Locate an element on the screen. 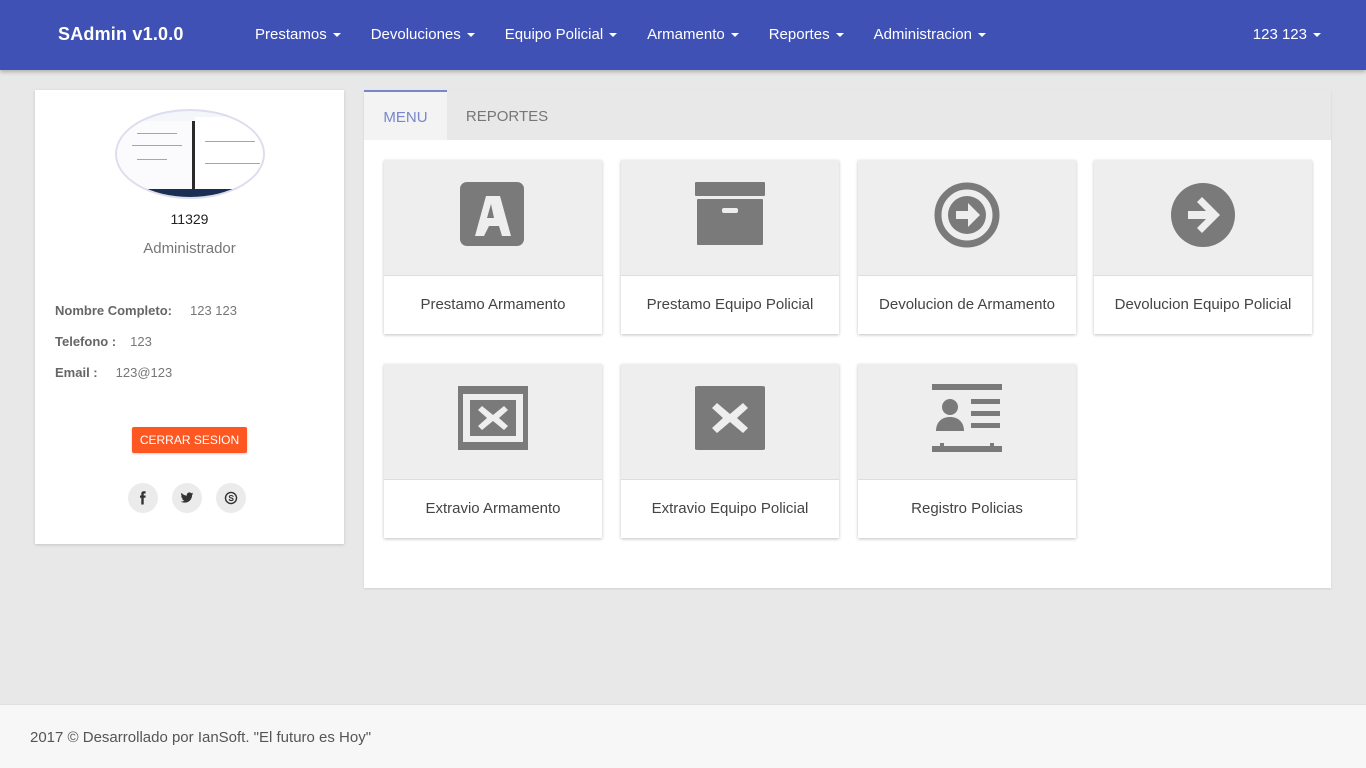 This screenshot has width=1366, height=768. tile-label: Prestamo Equipo Policial is located at coordinates (730, 304).